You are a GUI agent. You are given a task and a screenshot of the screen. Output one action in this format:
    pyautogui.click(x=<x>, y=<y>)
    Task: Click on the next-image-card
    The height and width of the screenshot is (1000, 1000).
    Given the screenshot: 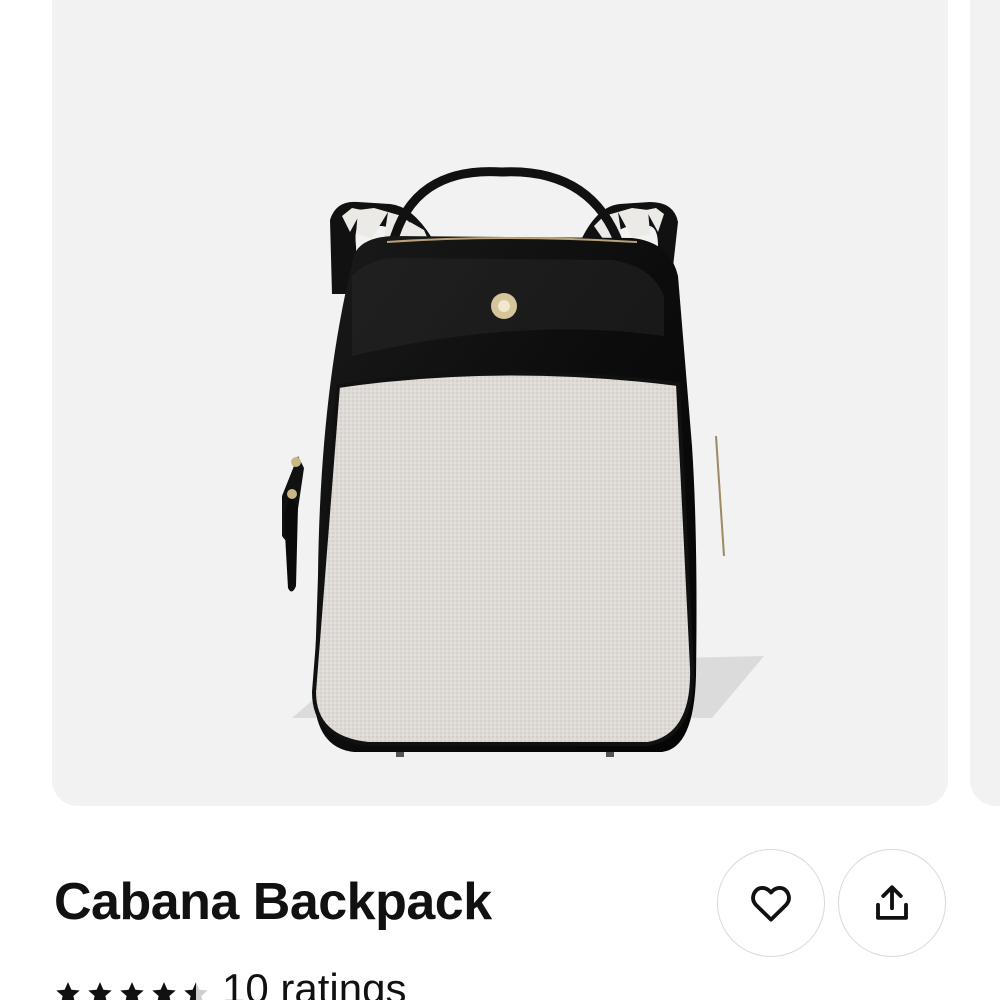 What is the action you would take?
    pyautogui.click(x=985, y=403)
    